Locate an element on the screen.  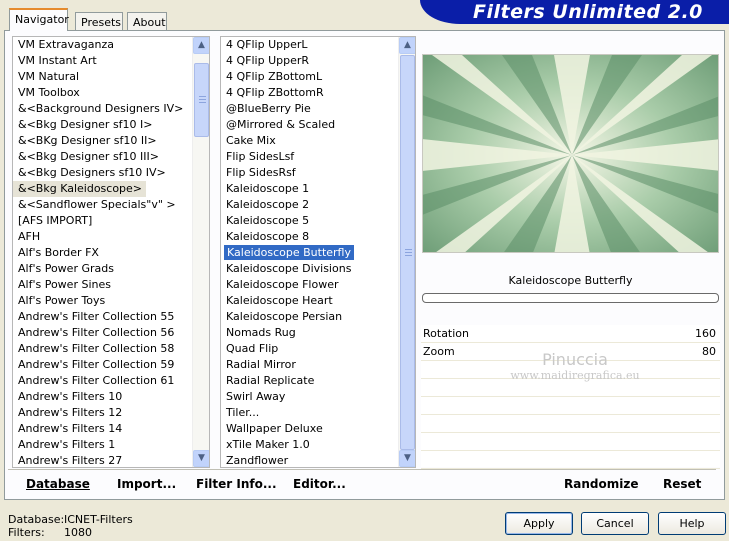
param-value: 160 is located at coordinates (705, 333).